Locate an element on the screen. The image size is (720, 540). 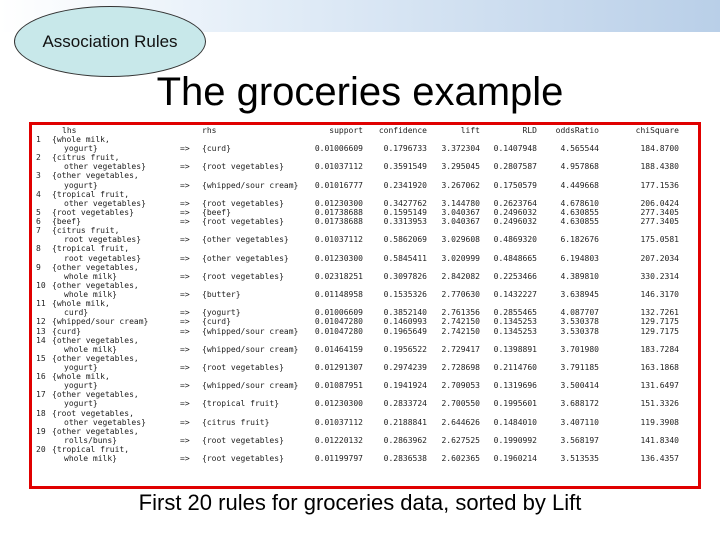
rule-chisquare: 163.1868 is located at coordinates (659, 367).